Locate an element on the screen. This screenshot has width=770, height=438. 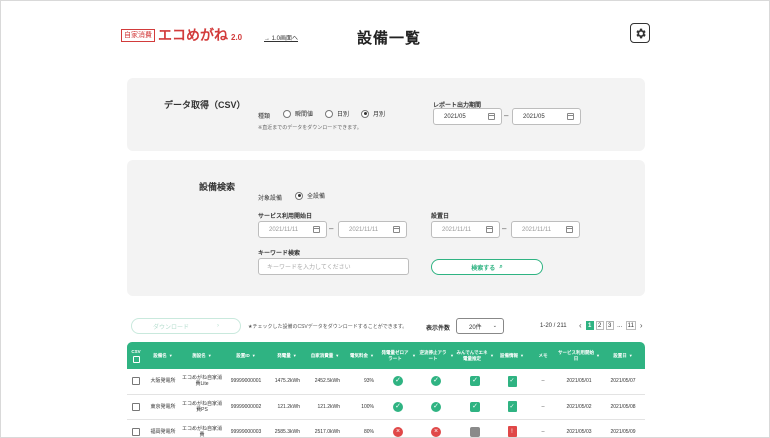
page-3: 3 is located at coordinates (609, 325).